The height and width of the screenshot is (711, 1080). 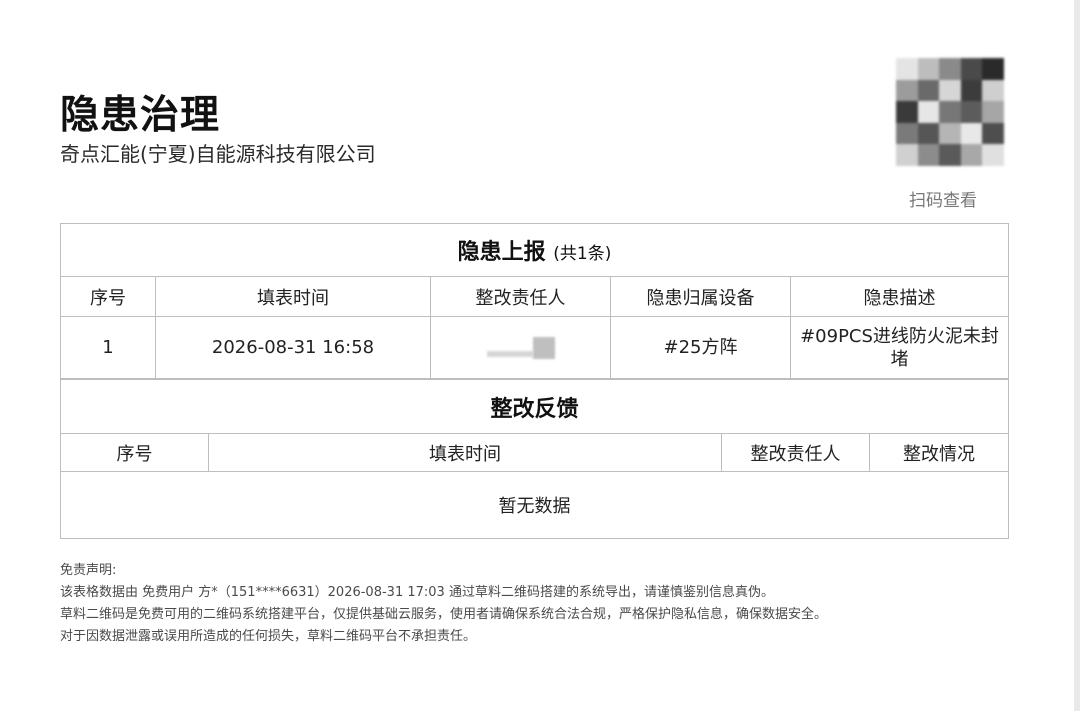 I want to click on page-title: 隐患治理, so click(x=140, y=115).